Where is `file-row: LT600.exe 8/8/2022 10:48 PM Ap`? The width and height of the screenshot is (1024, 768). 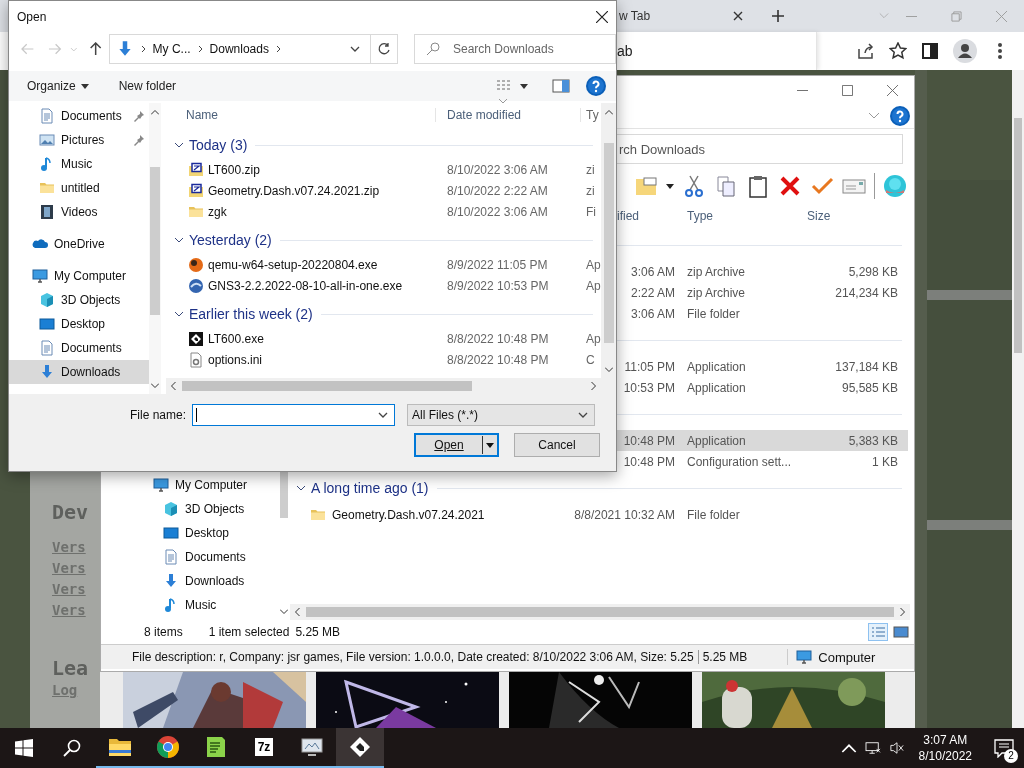
file-row: LT600.exe 8/8/2022 10:48 PM Ap is located at coordinates (383, 338).